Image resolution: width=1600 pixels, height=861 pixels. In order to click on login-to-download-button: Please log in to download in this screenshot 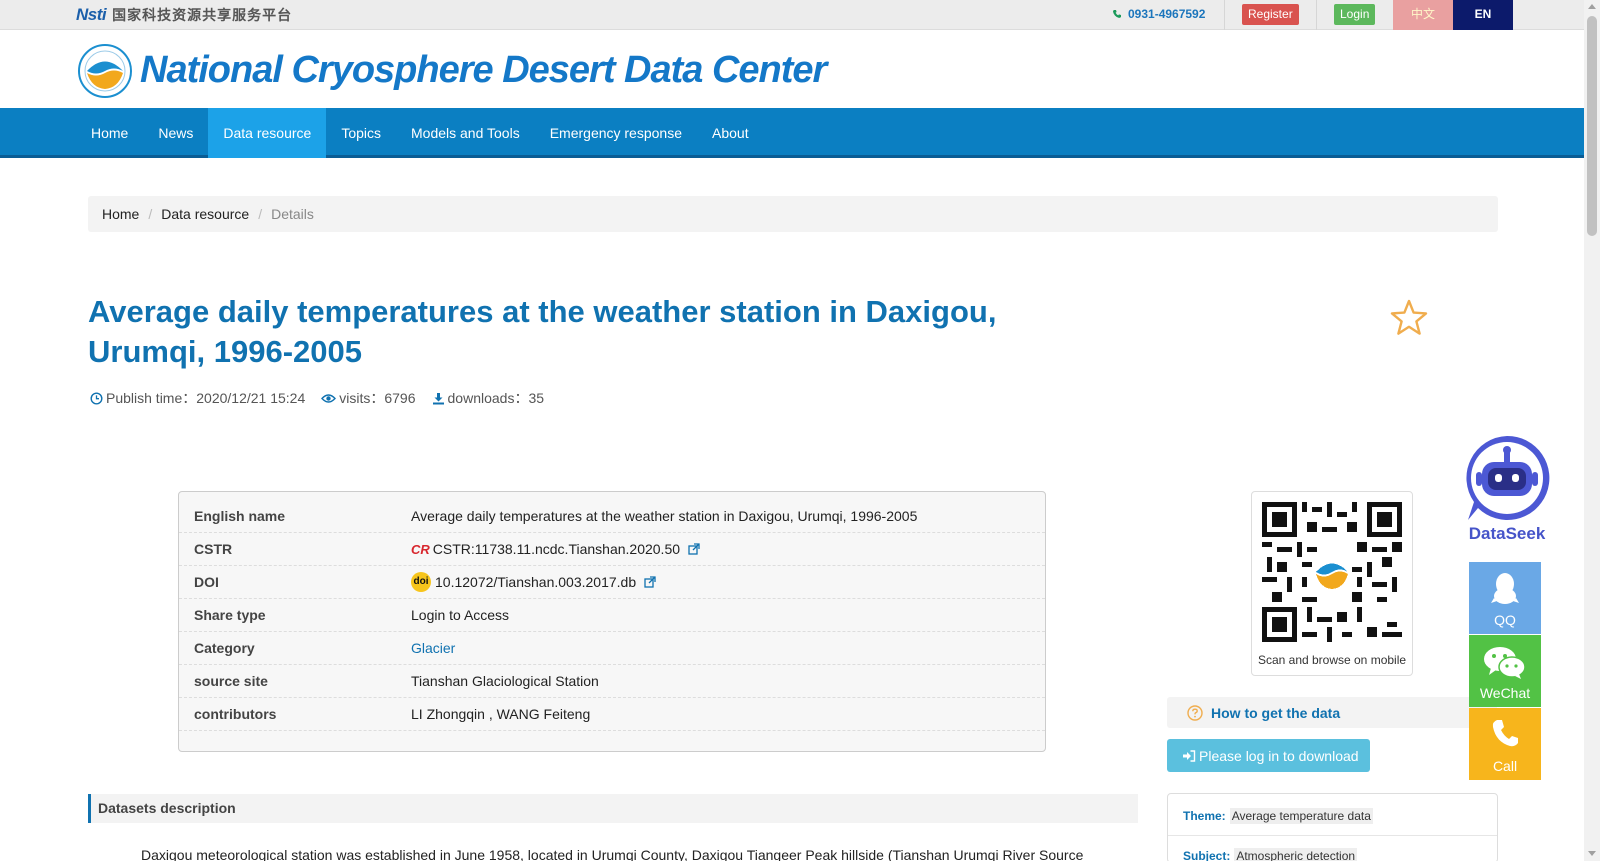, I will do `click(1268, 755)`.